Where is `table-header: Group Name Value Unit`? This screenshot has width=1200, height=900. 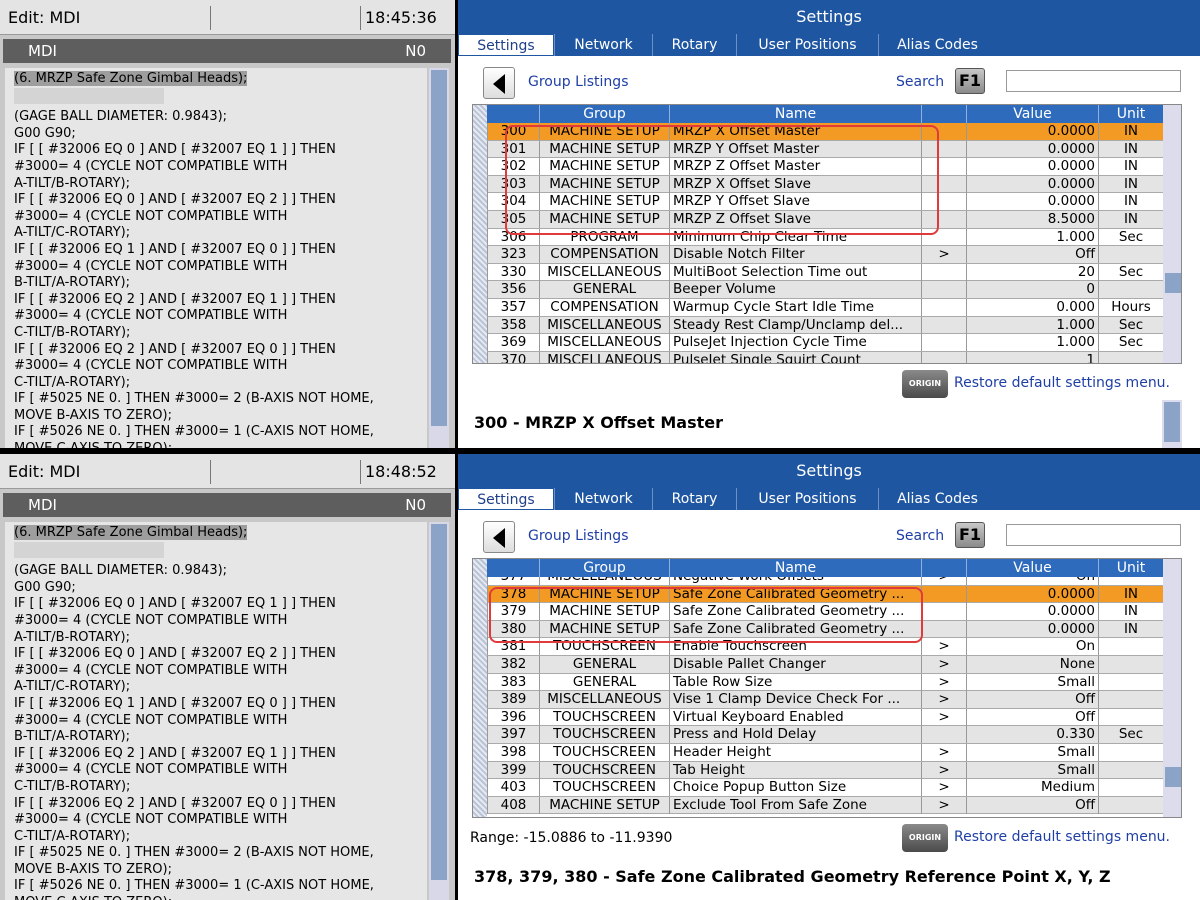 table-header: Group Name Value Unit is located at coordinates (825, 114).